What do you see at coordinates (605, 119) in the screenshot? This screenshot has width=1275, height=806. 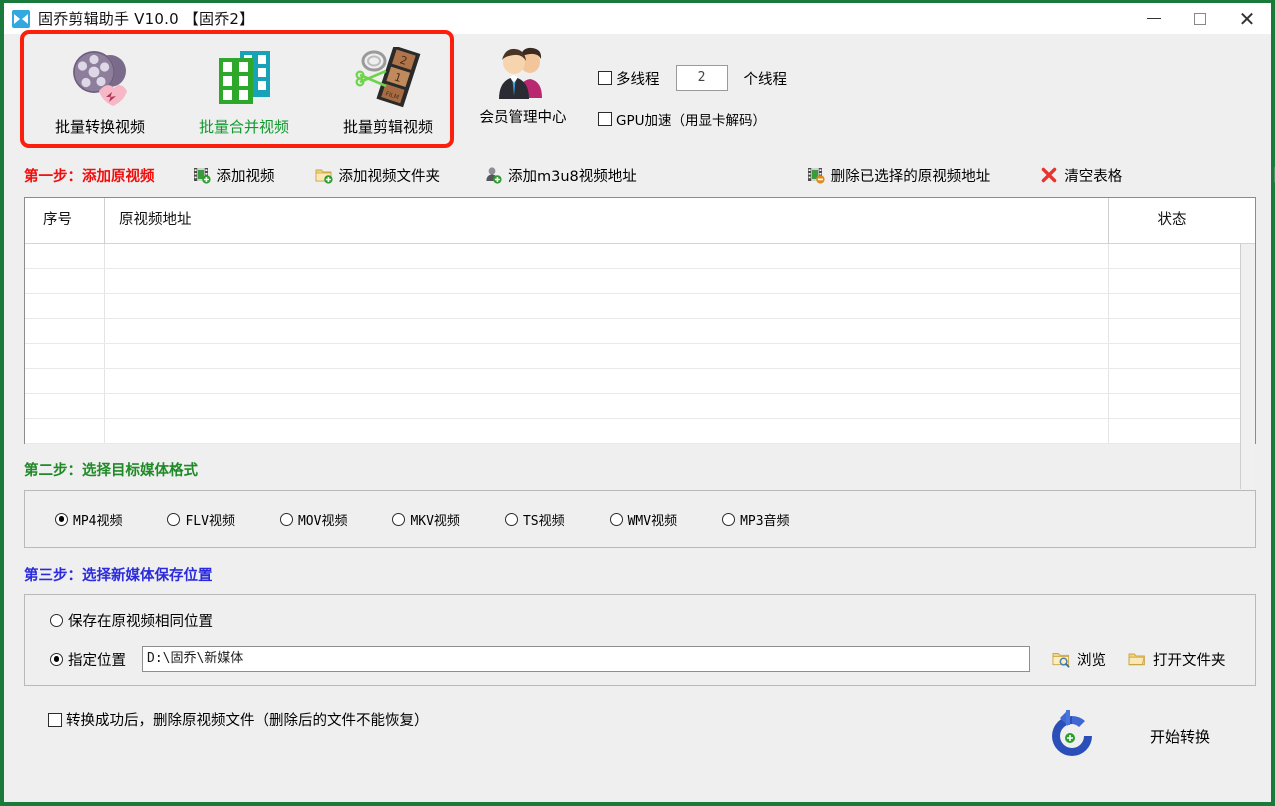 I see `gpu-checkbox` at bounding box center [605, 119].